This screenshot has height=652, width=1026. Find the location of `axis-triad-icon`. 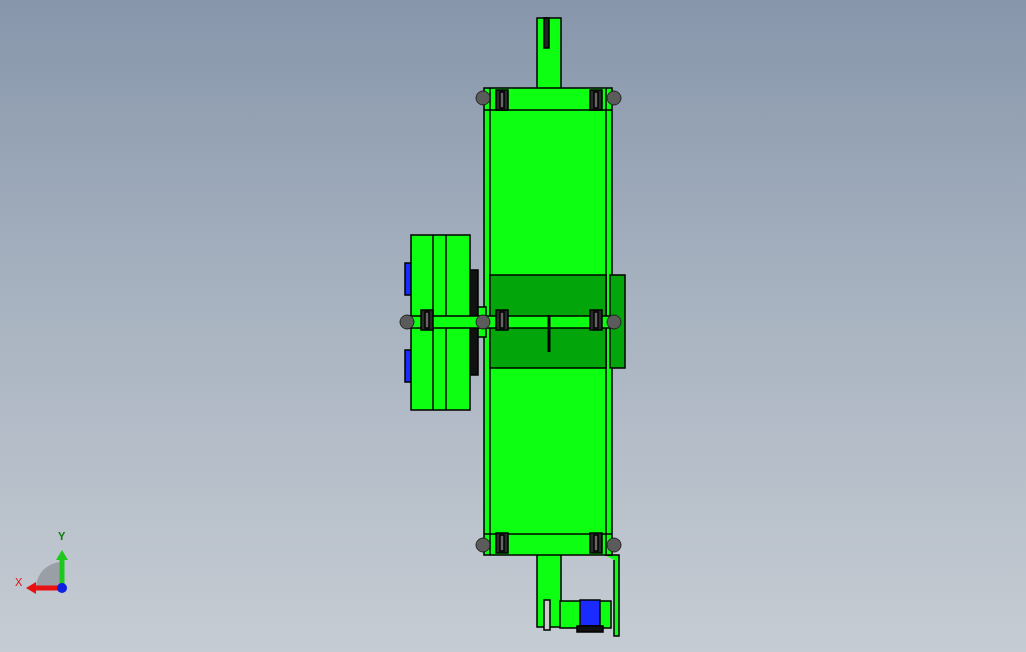

axis-triad-icon is located at coordinates (47, 572).